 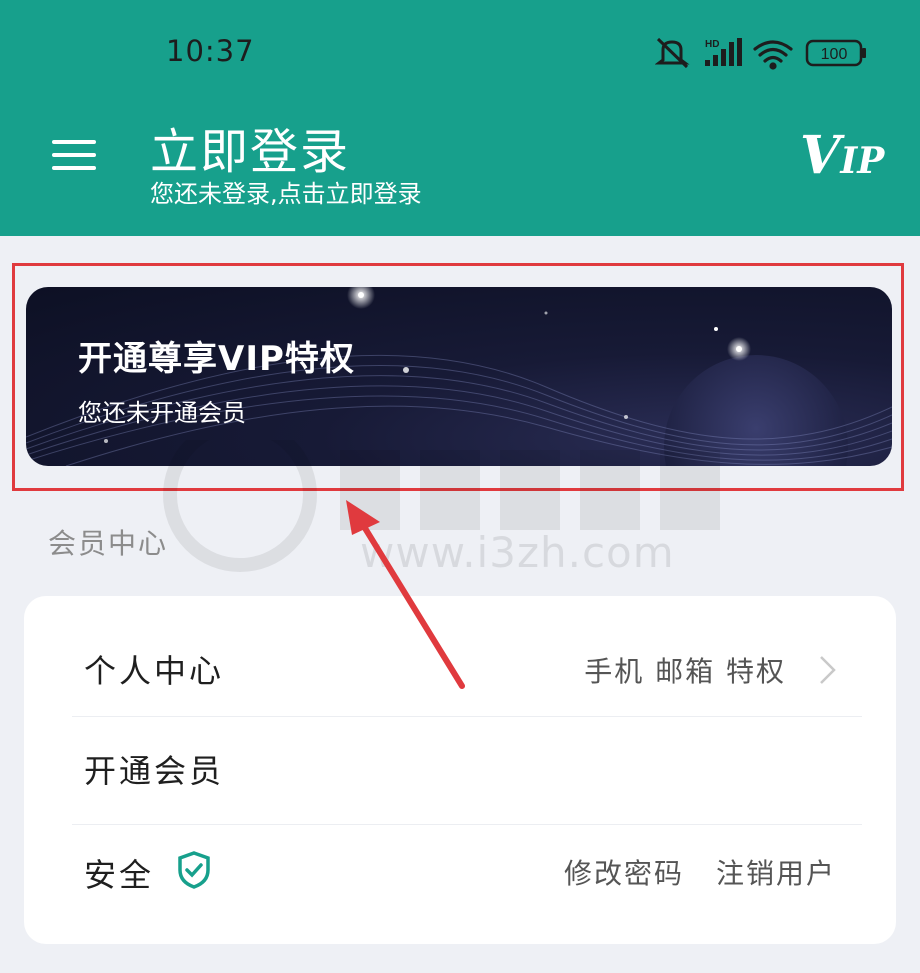 What do you see at coordinates (773, 55) in the screenshot?
I see `wifi-icon` at bounding box center [773, 55].